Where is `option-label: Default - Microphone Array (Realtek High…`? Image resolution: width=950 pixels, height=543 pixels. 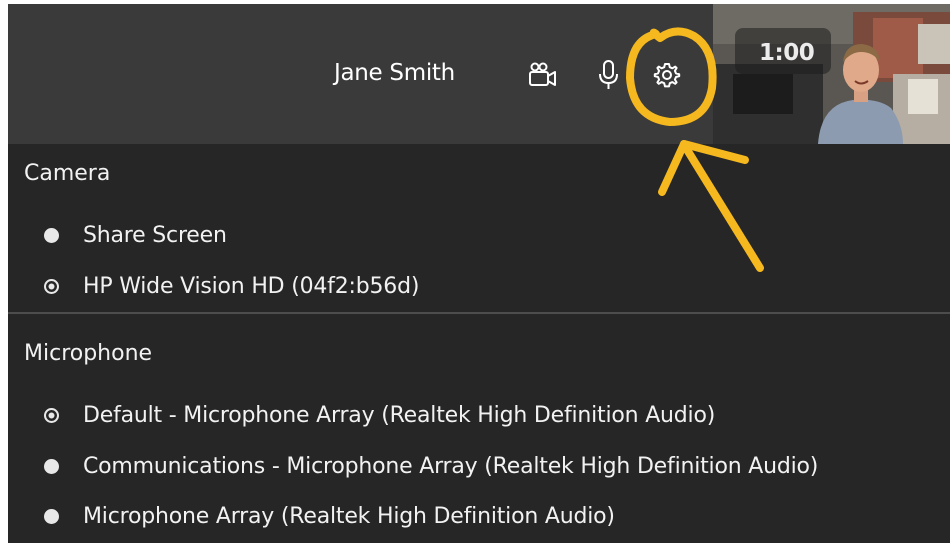 option-label: Default - Microphone Array (Realtek High… is located at coordinates (399, 415).